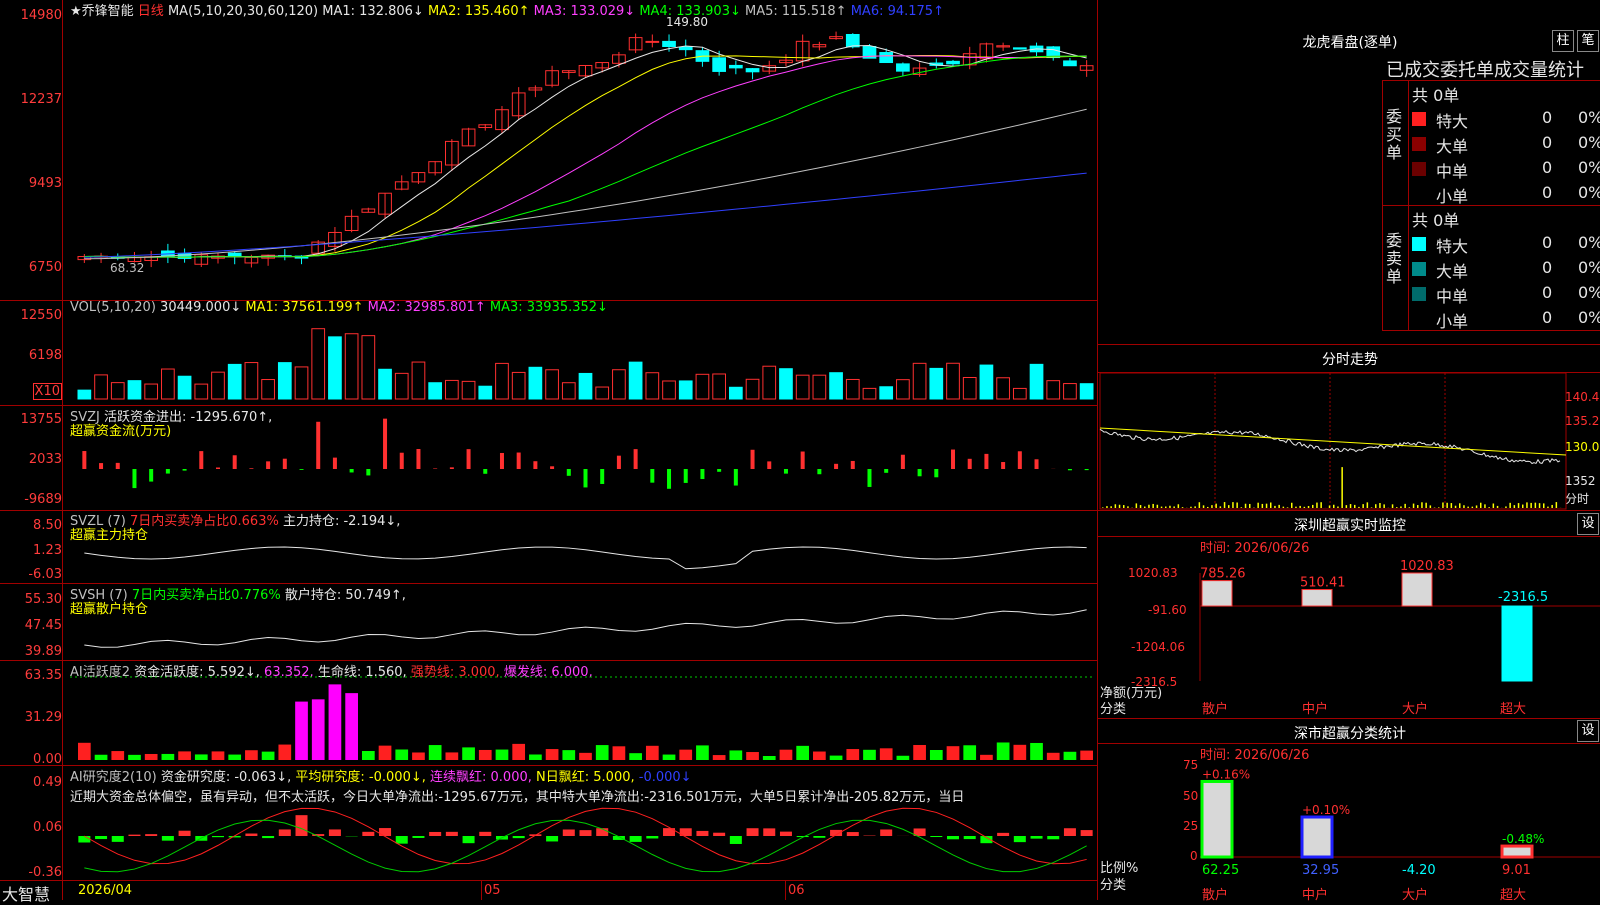  What do you see at coordinates (1577, 498) in the screenshot?
I see `fs-x-label: 分时` at bounding box center [1577, 498].